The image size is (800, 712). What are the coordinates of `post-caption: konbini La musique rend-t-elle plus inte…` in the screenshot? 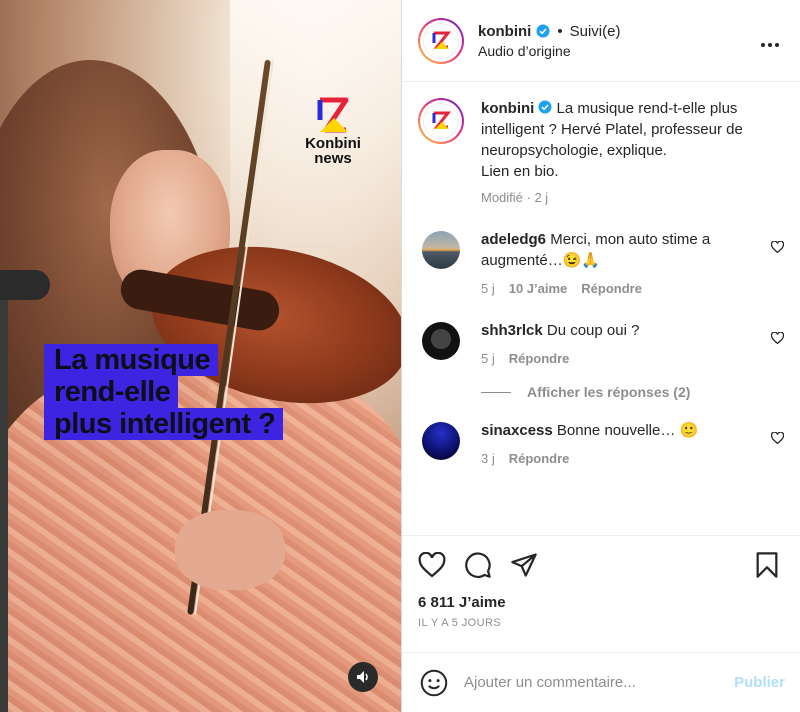 It's located at (601, 151).